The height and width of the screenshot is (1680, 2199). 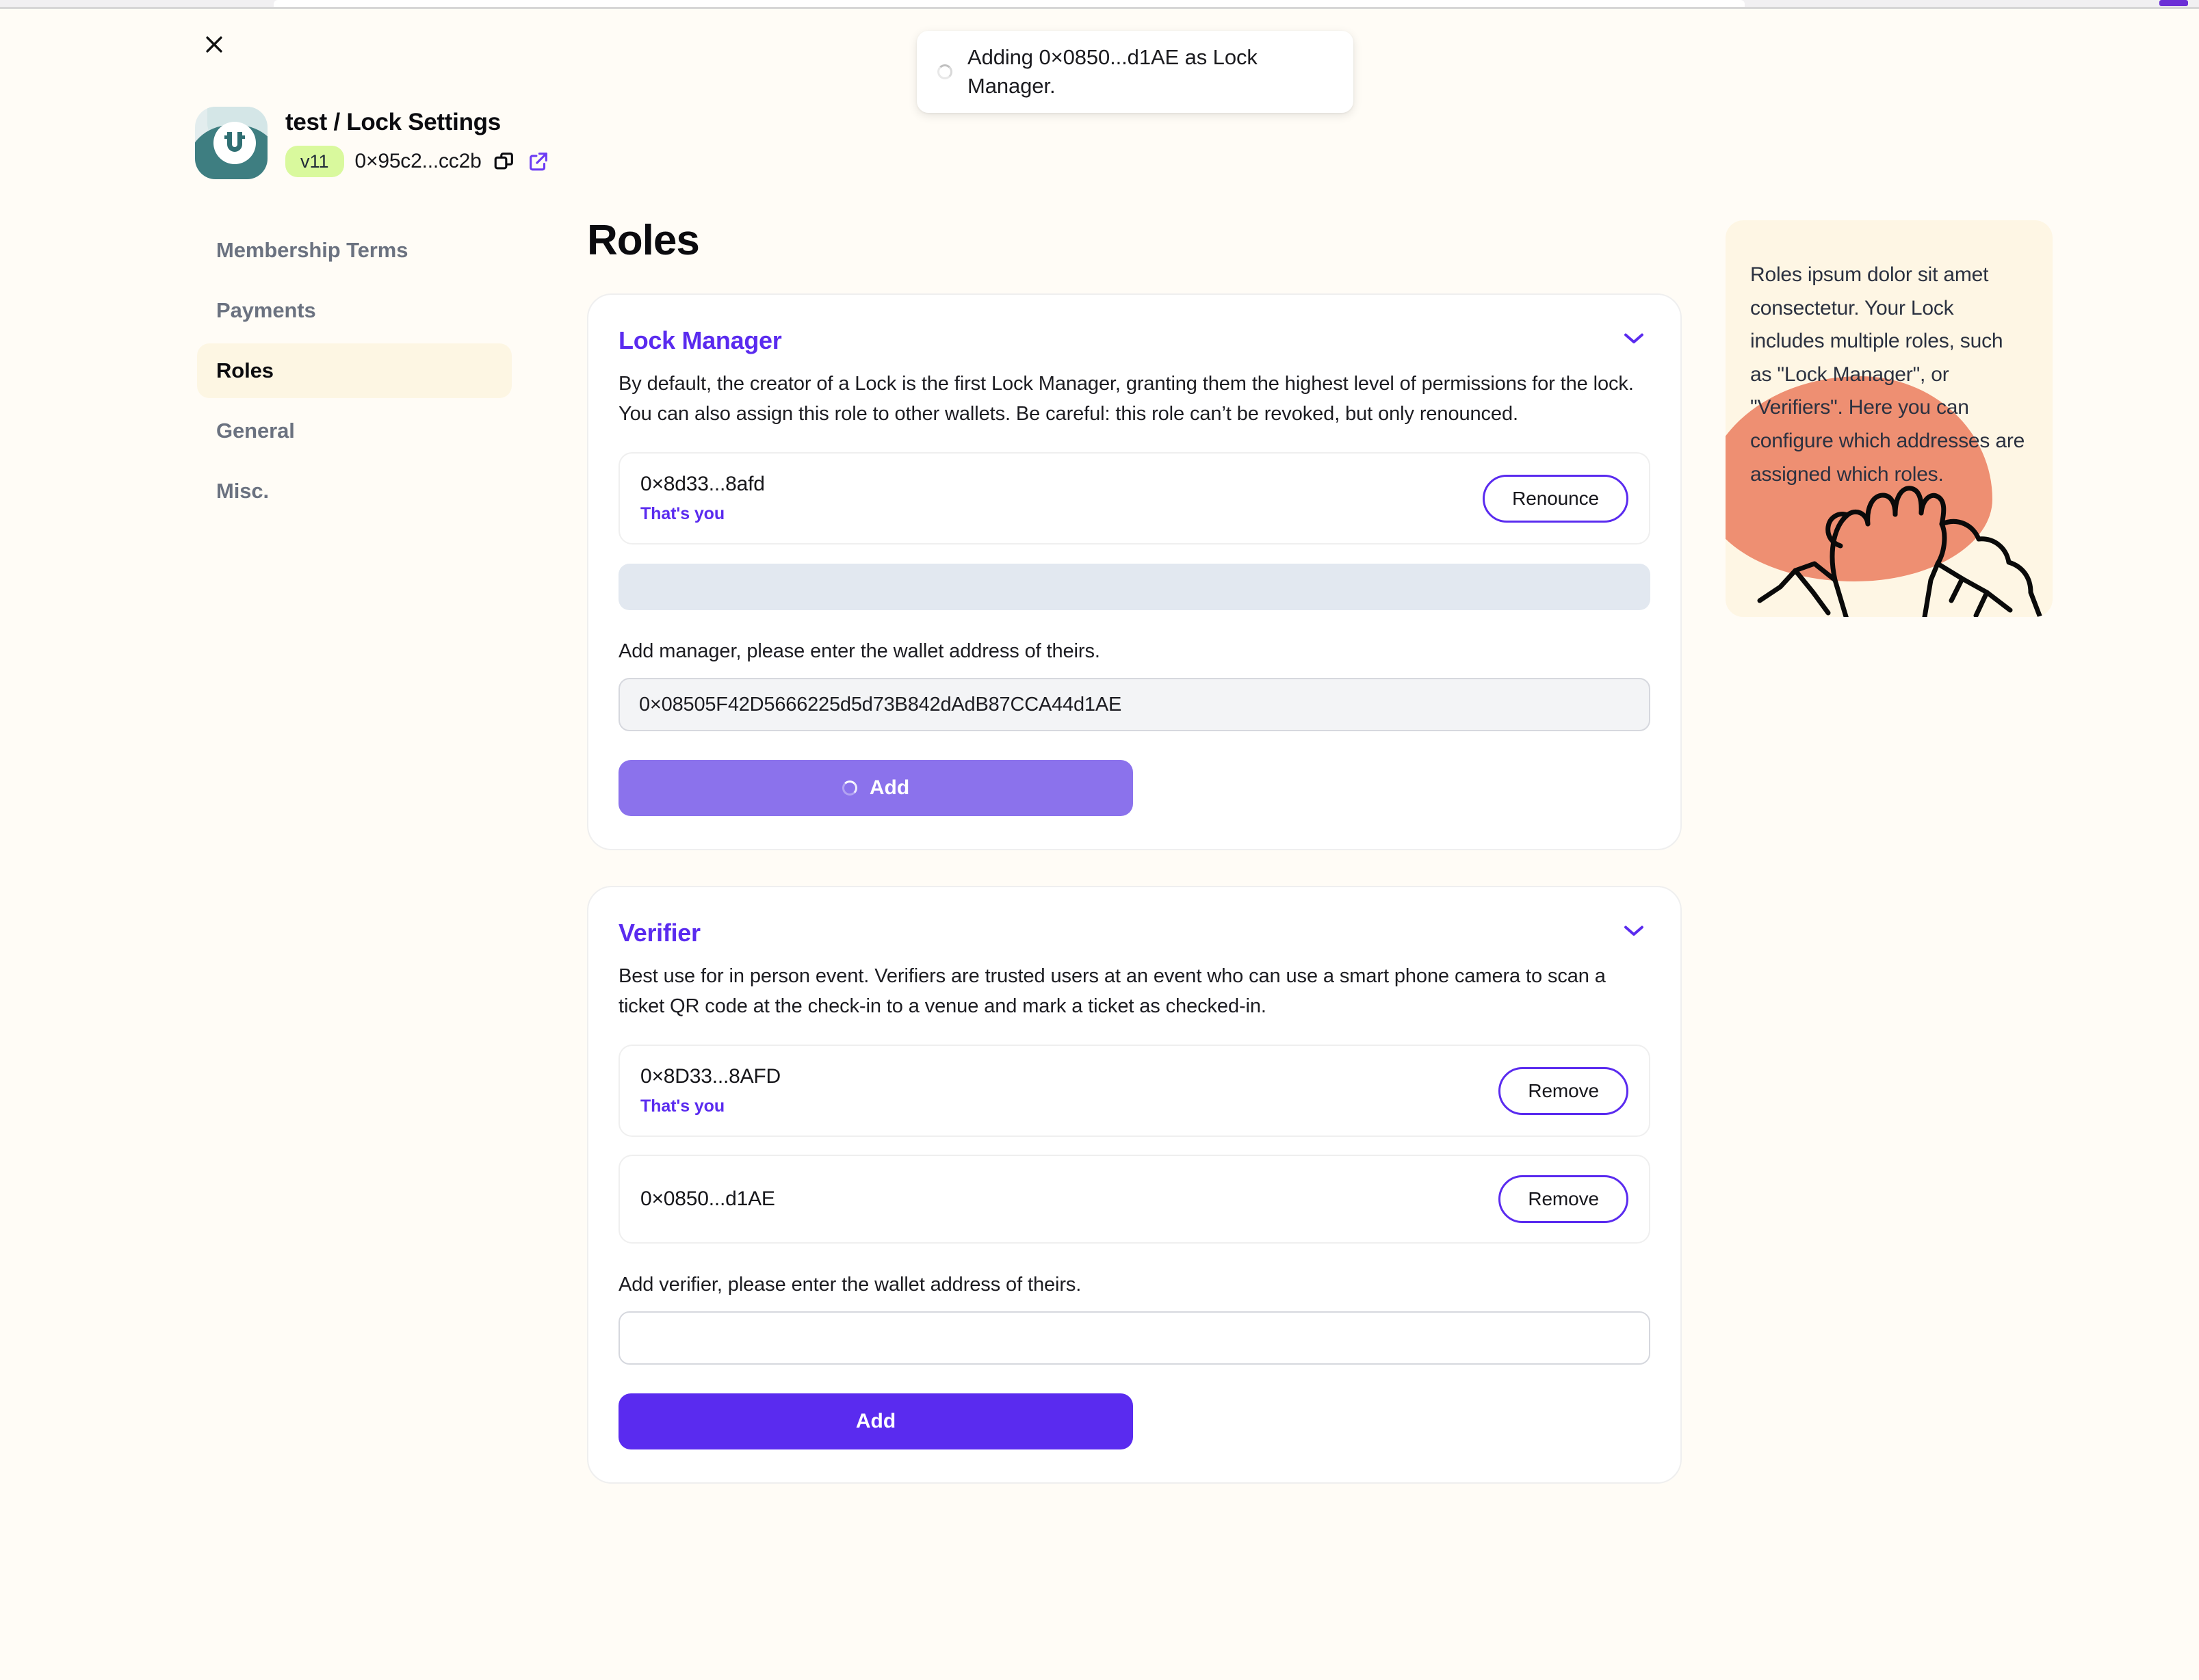 I want to click on sidebar-item-roles: Roles, so click(x=354, y=370).